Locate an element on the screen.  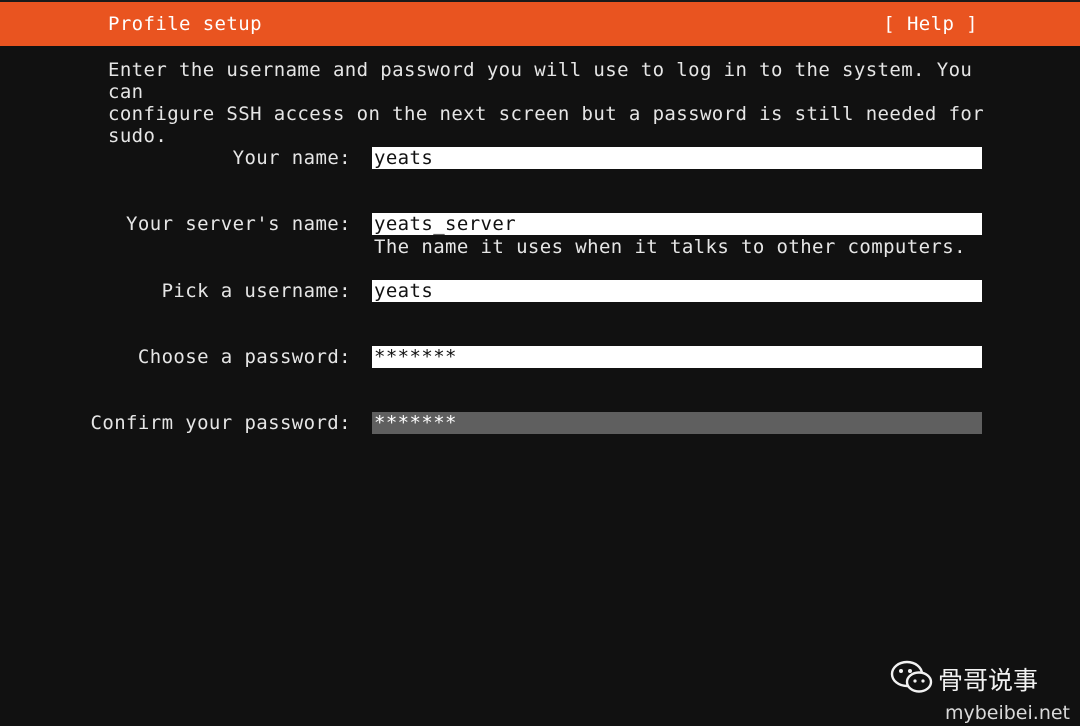
wechat-icon is located at coordinates (911, 676).